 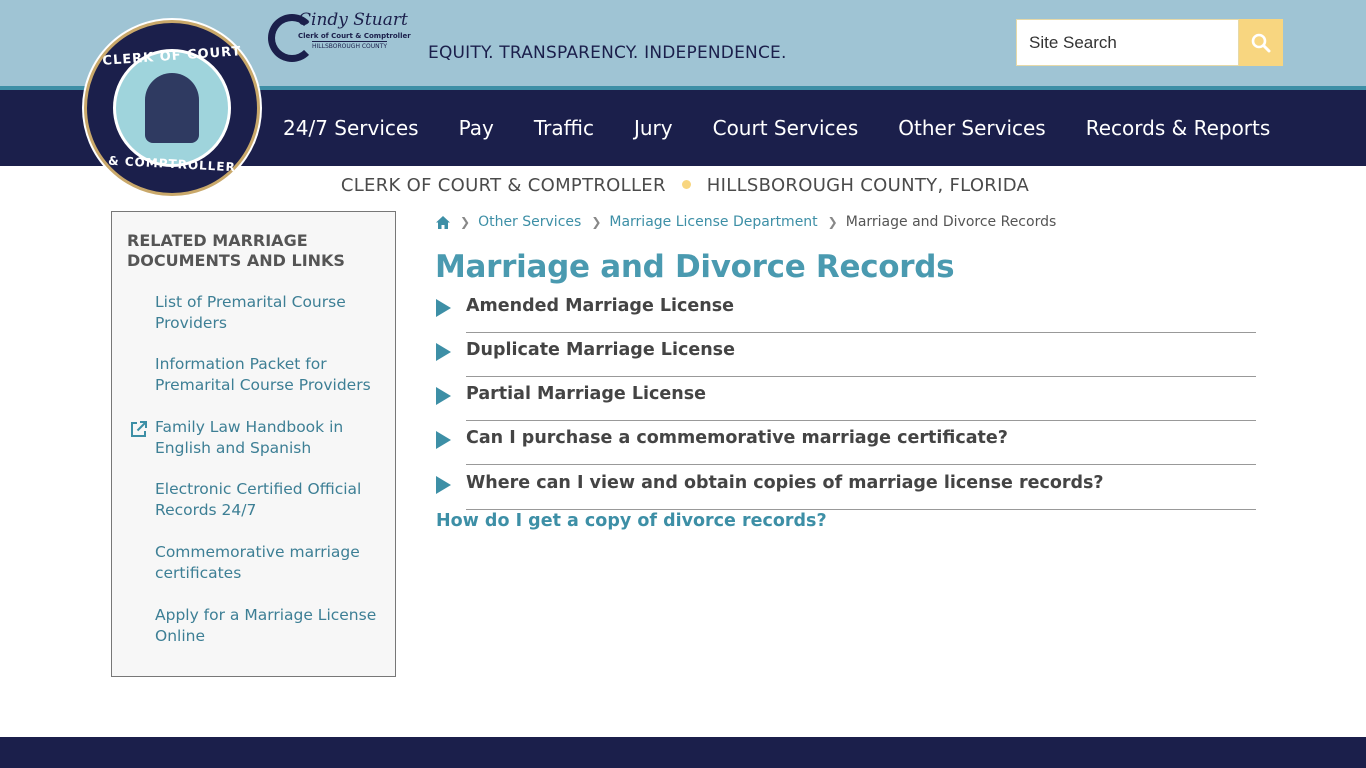 What do you see at coordinates (868, 185) in the screenshot?
I see `county-name: HILLSBOROUGH COUNTY, FLORIDA` at bounding box center [868, 185].